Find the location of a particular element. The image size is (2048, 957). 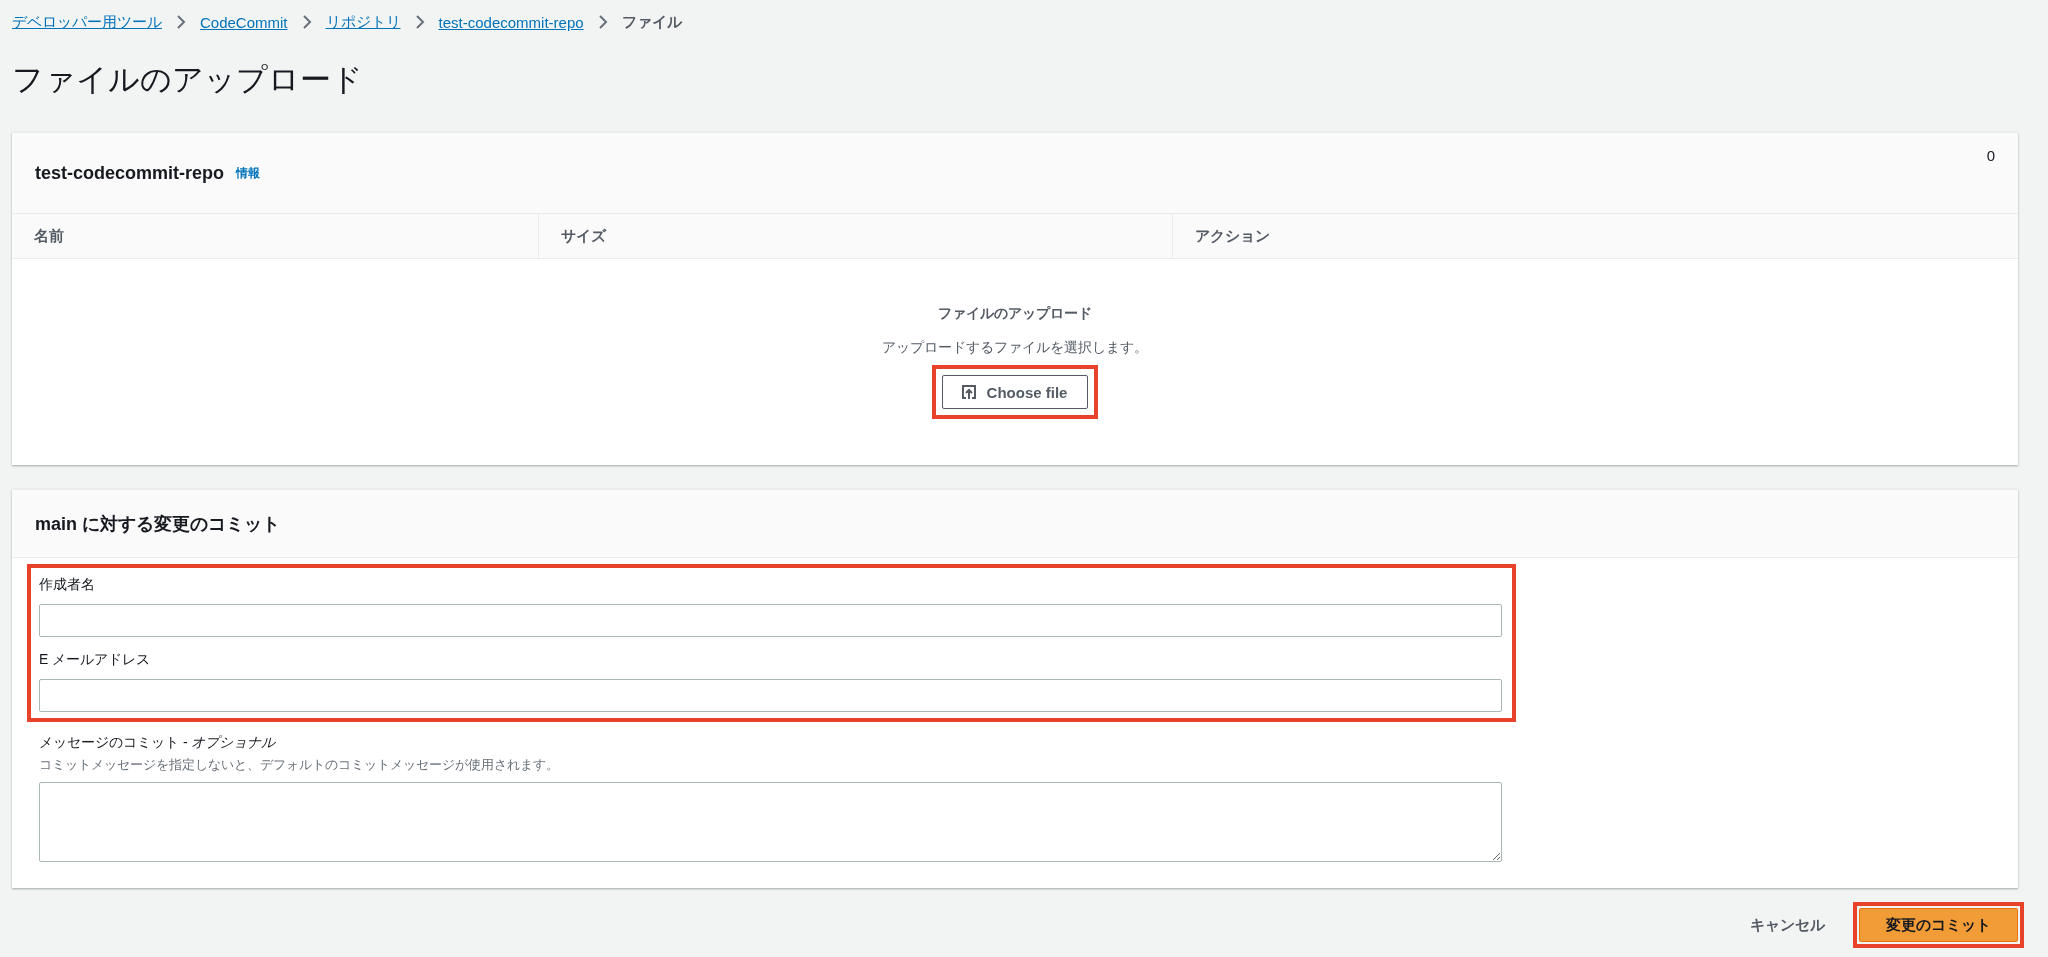

field-label: 作成者名 is located at coordinates (67, 585).